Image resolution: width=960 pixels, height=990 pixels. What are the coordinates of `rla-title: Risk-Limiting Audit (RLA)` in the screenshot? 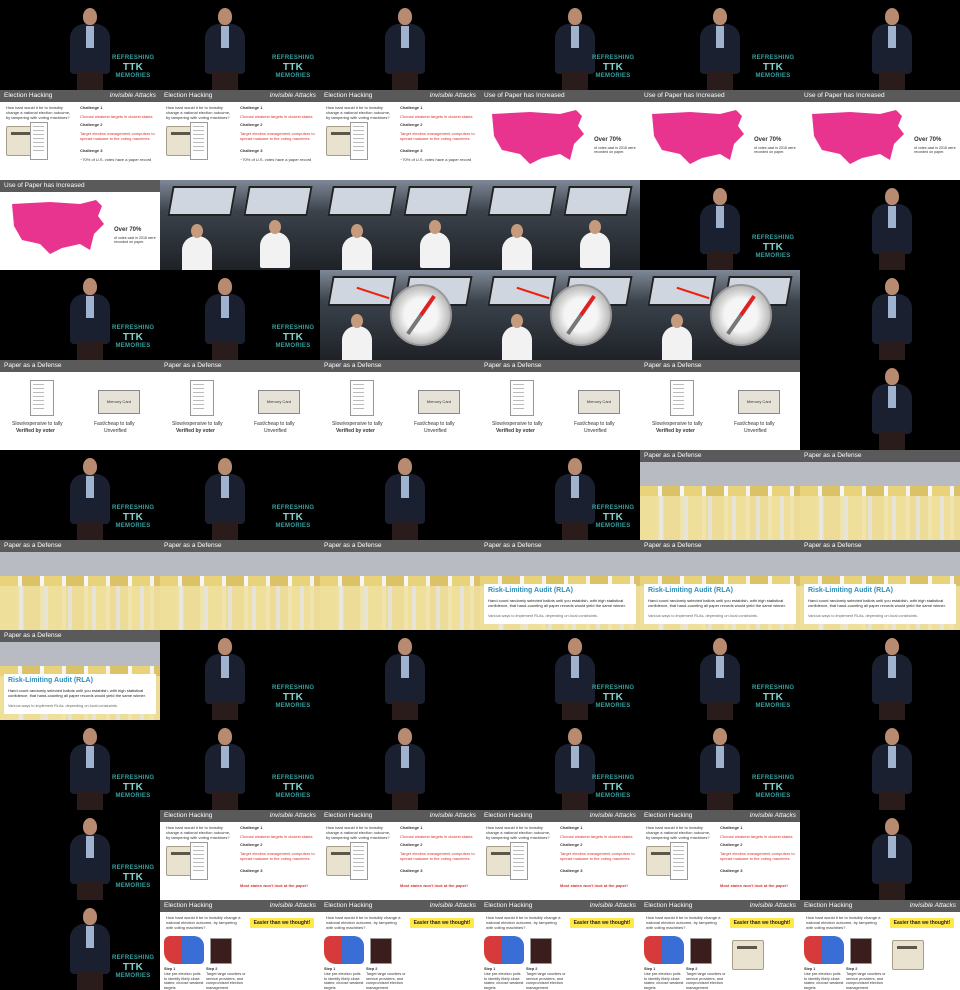 It's located at (690, 590).